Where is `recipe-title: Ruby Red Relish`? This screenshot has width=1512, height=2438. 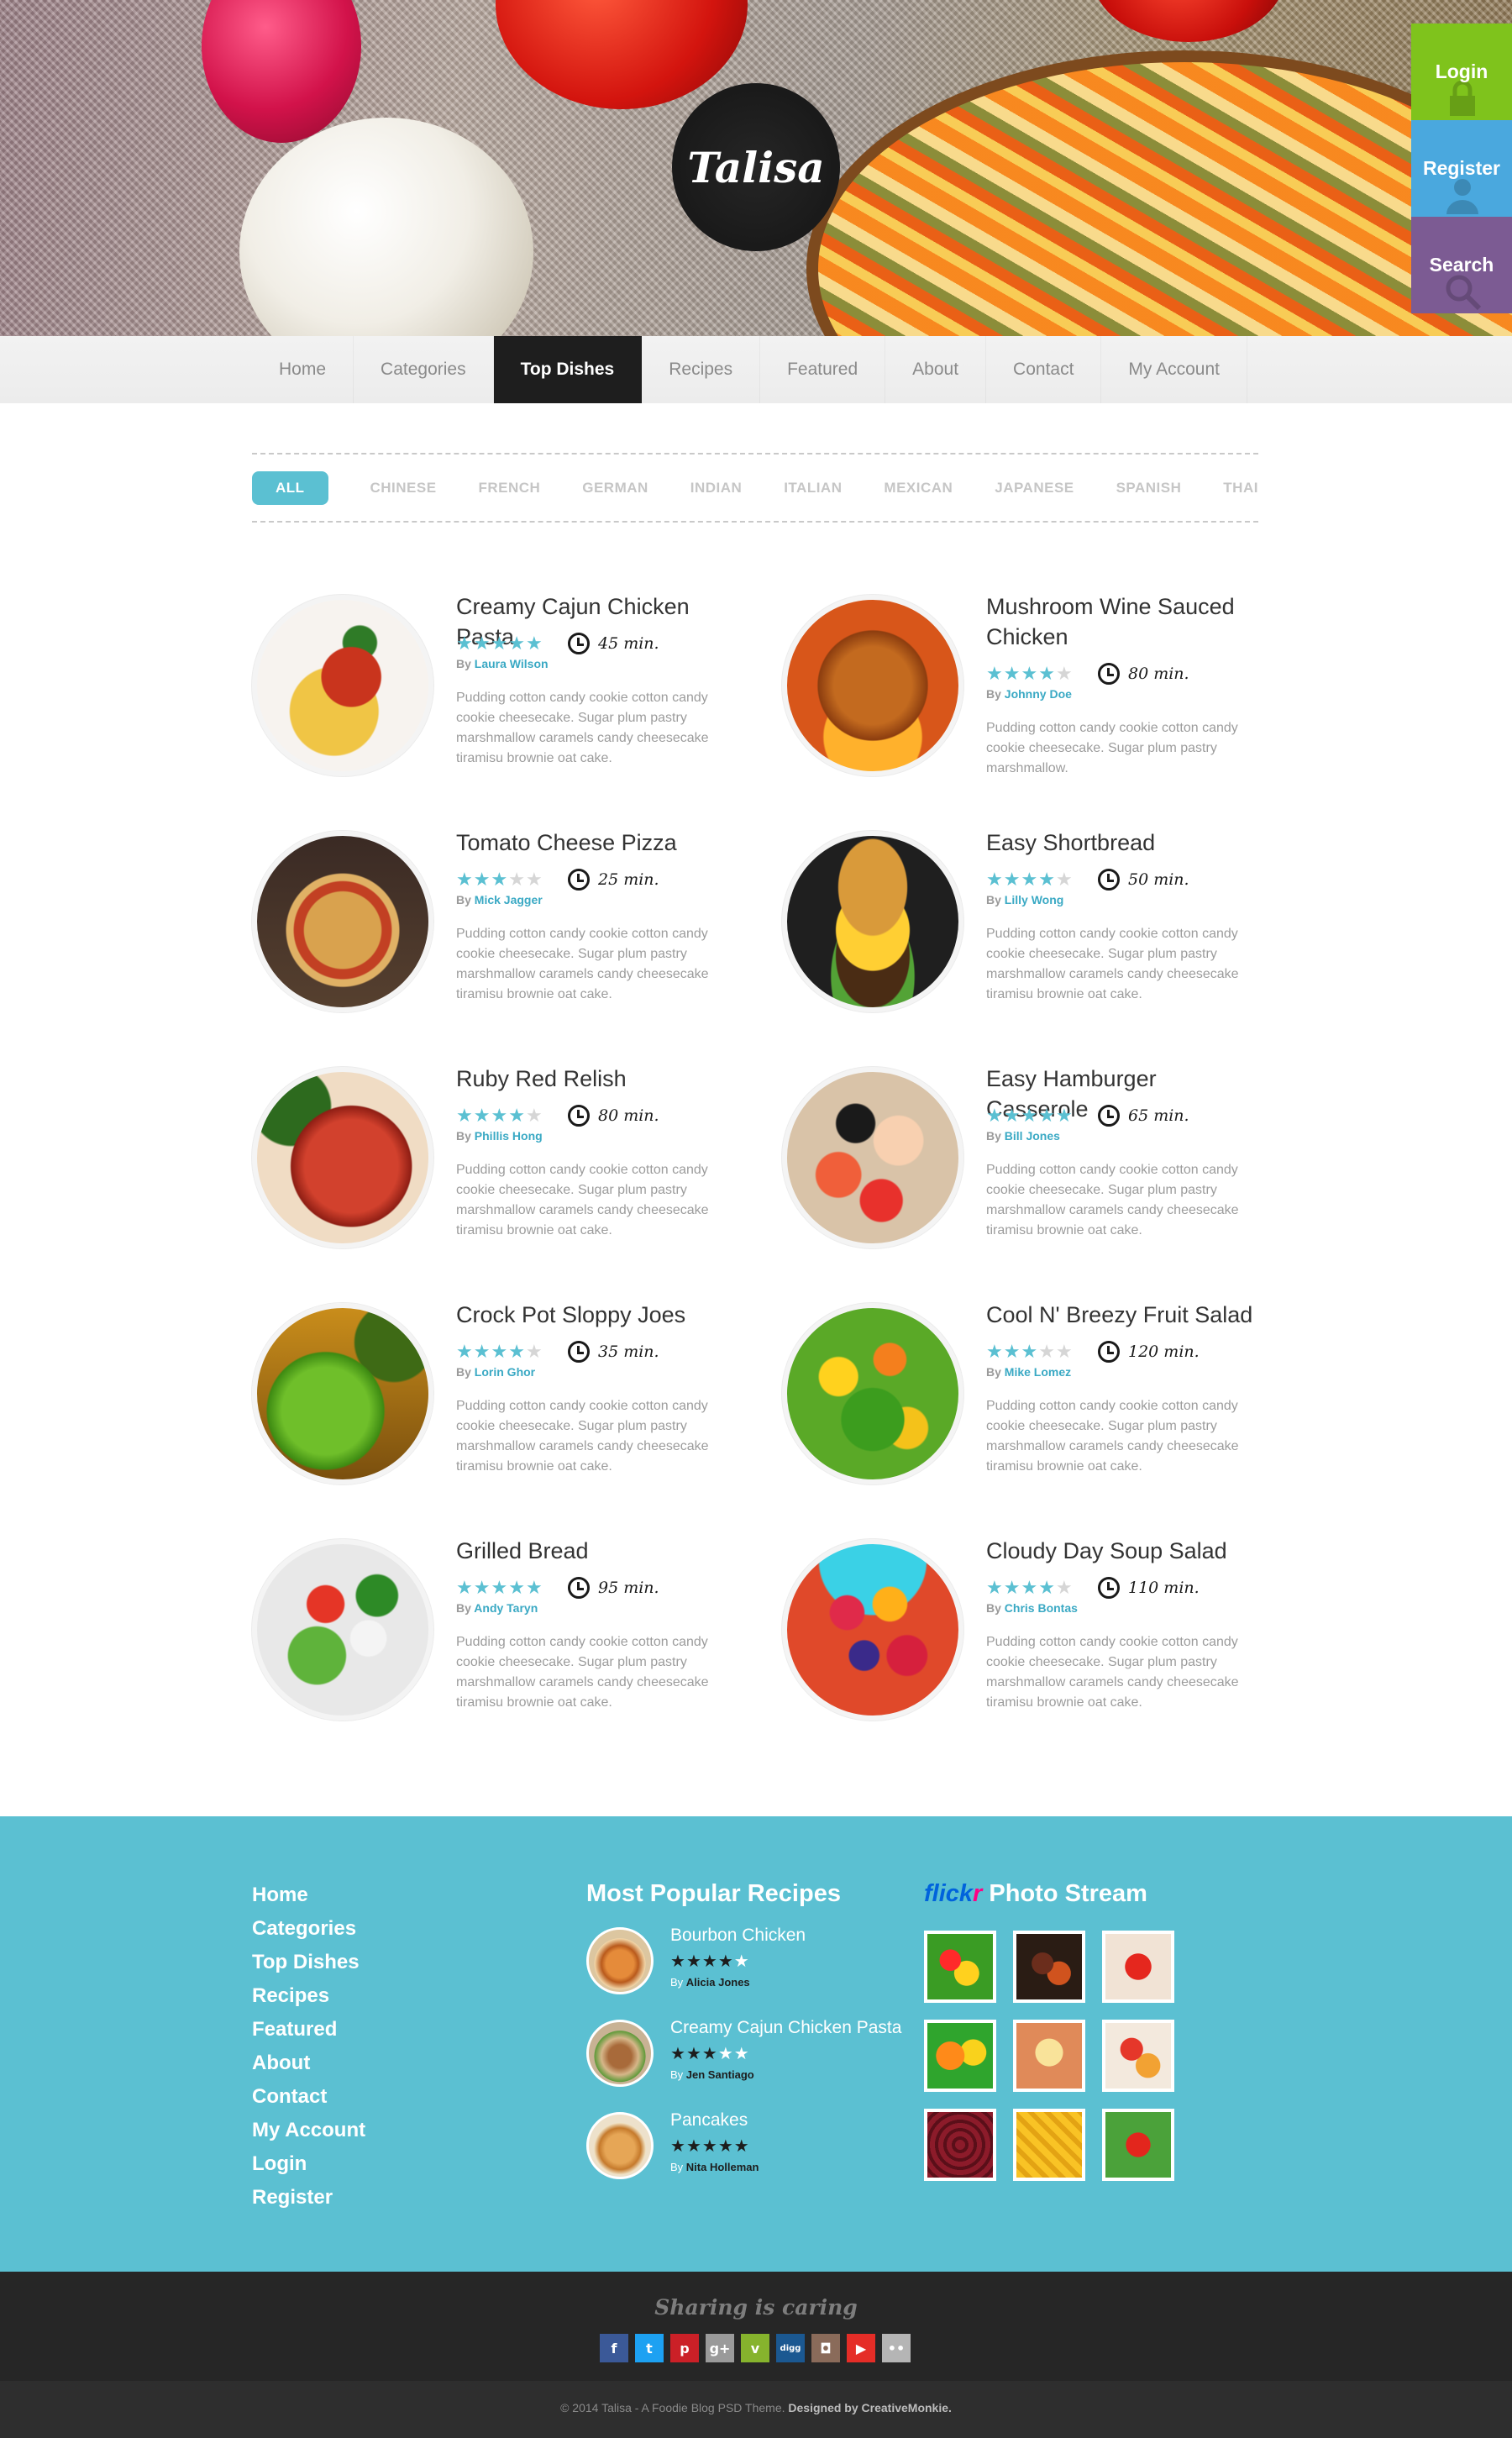
recipe-title: Ruby Red Relish is located at coordinates (594, 1079).